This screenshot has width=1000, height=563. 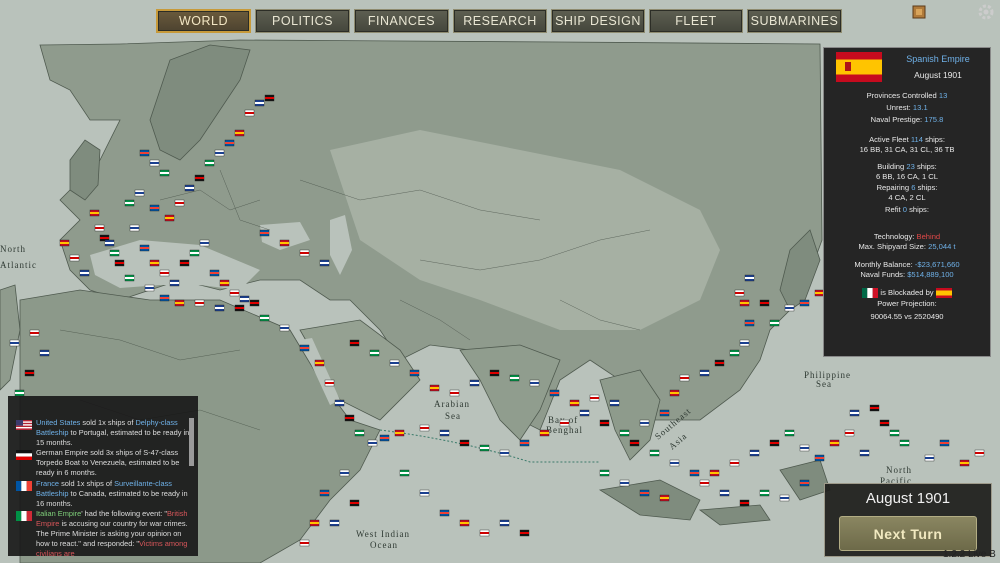 What do you see at coordinates (938, 75) in the screenshot?
I see `nation-date: August 1901` at bounding box center [938, 75].